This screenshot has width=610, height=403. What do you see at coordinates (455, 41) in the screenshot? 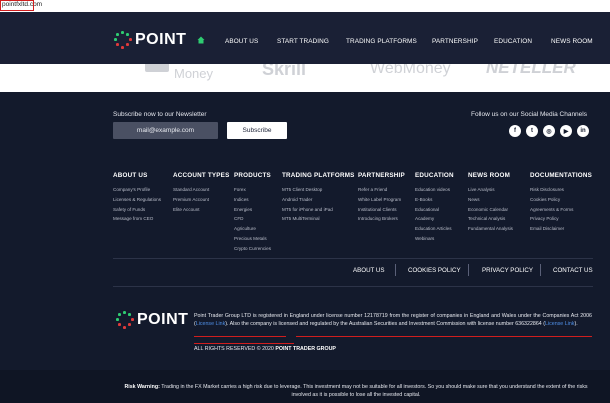
I see `nav-partnership: PARTNERSHIP` at bounding box center [455, 41].